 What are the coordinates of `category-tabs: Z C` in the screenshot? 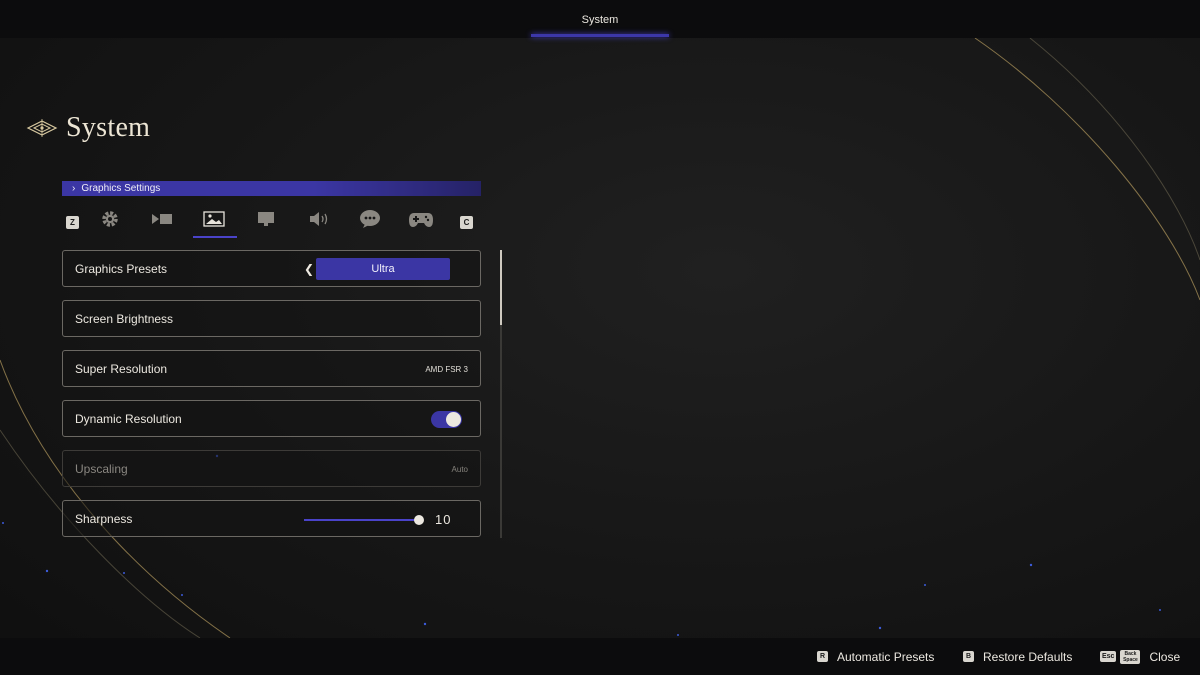 It's located at (272, 221).